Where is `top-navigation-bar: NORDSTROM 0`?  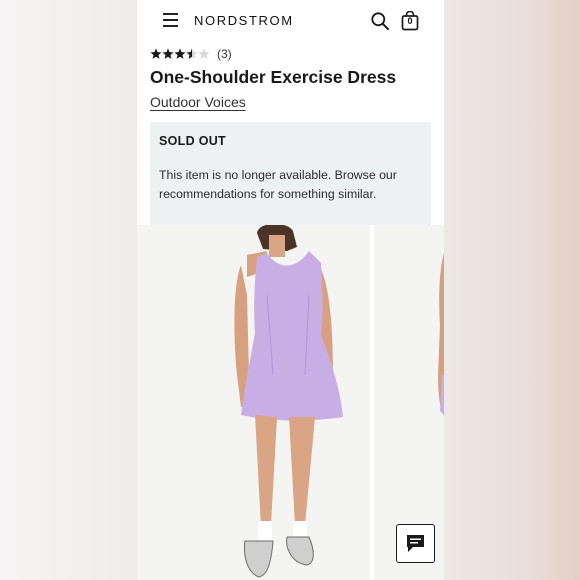 top-navigation-bar: NORDSTROM 0 is located at coordinates (290, 21).